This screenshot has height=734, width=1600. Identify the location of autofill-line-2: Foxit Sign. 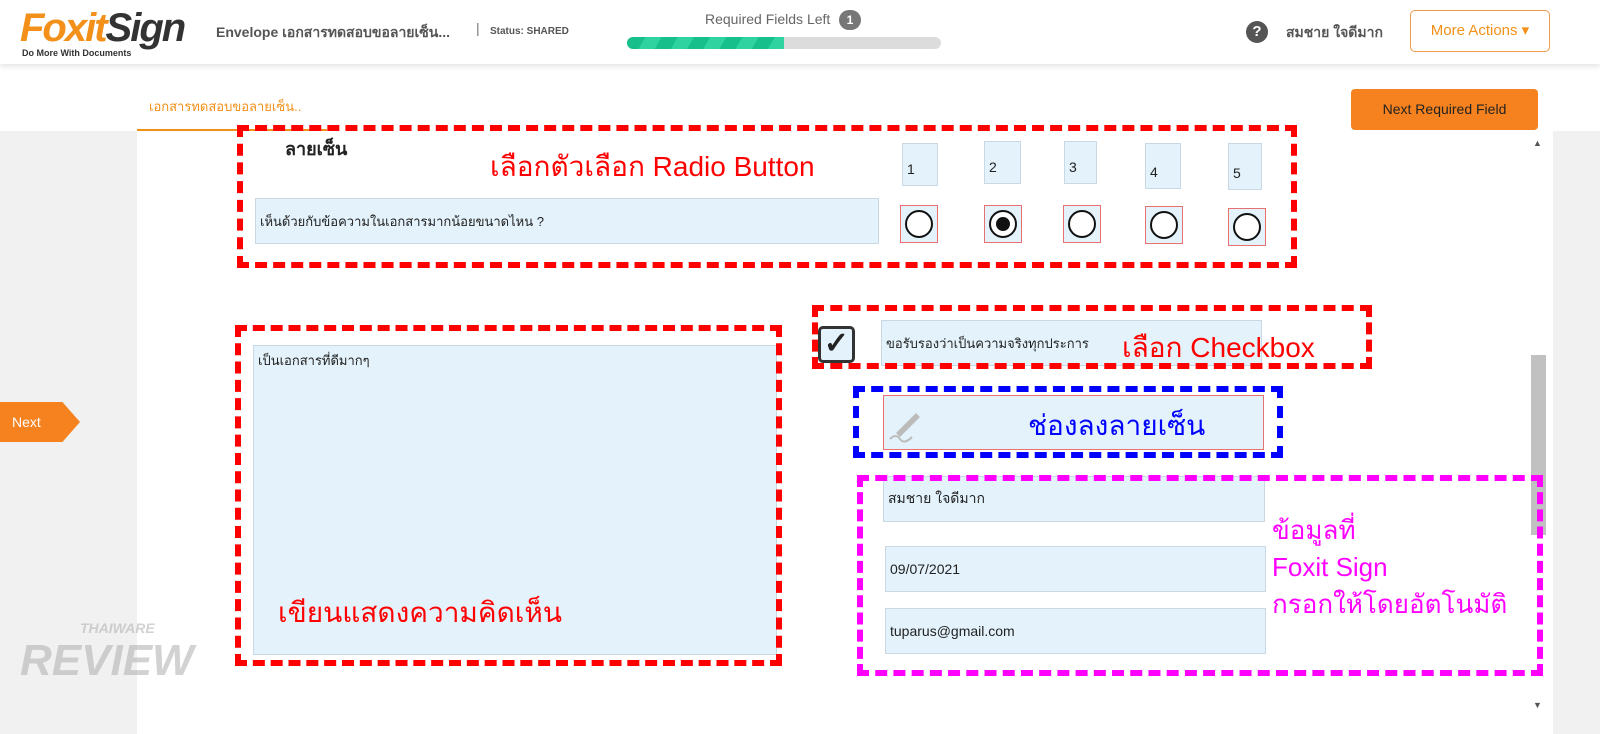
(1330, 567).